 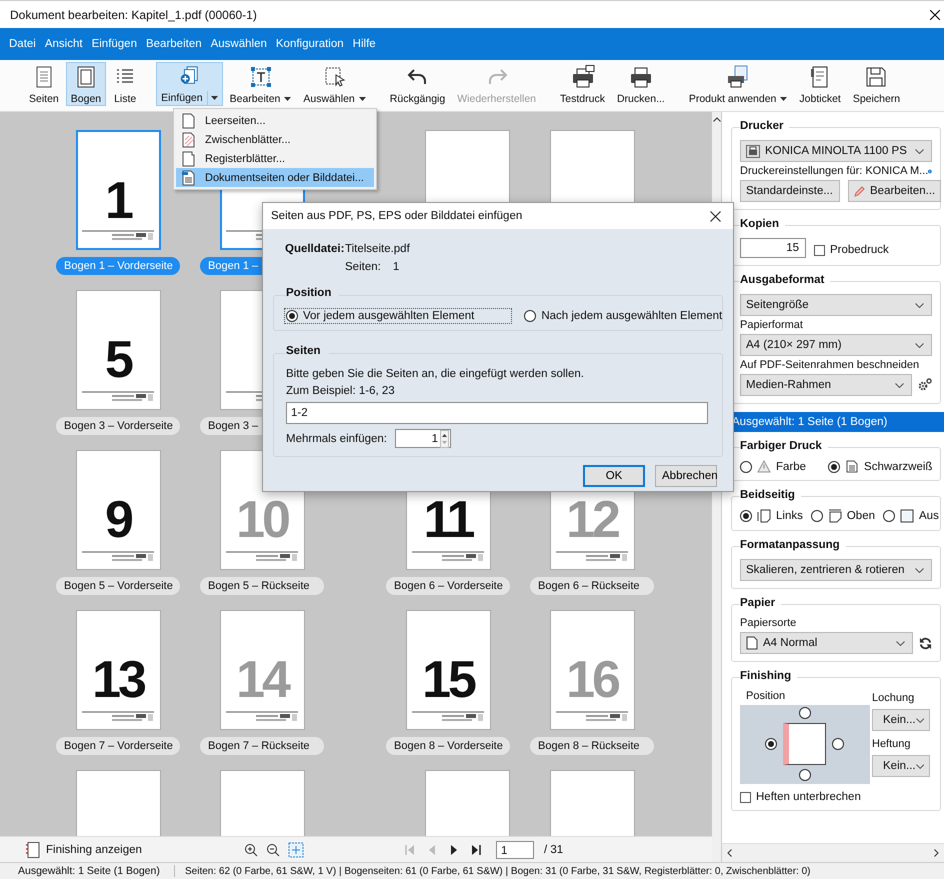 What do you see at coordinates (765, 126) in the screenshot?
I see `group-title: Drucker` at bounding box center [765, 126].